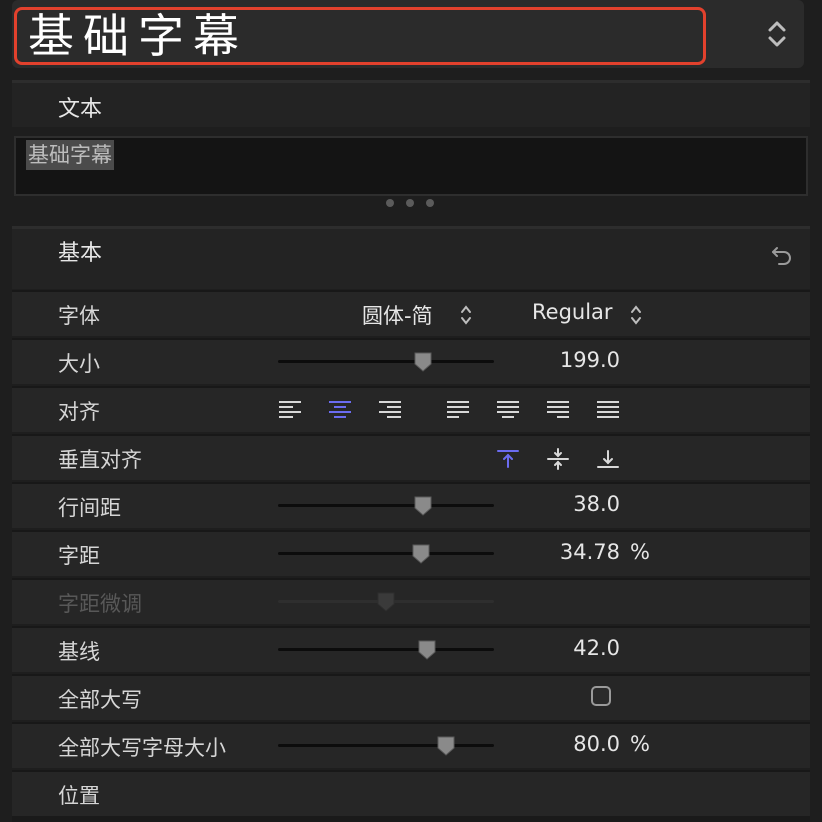  I want to click on justify-right-icon, so click(558, 410).